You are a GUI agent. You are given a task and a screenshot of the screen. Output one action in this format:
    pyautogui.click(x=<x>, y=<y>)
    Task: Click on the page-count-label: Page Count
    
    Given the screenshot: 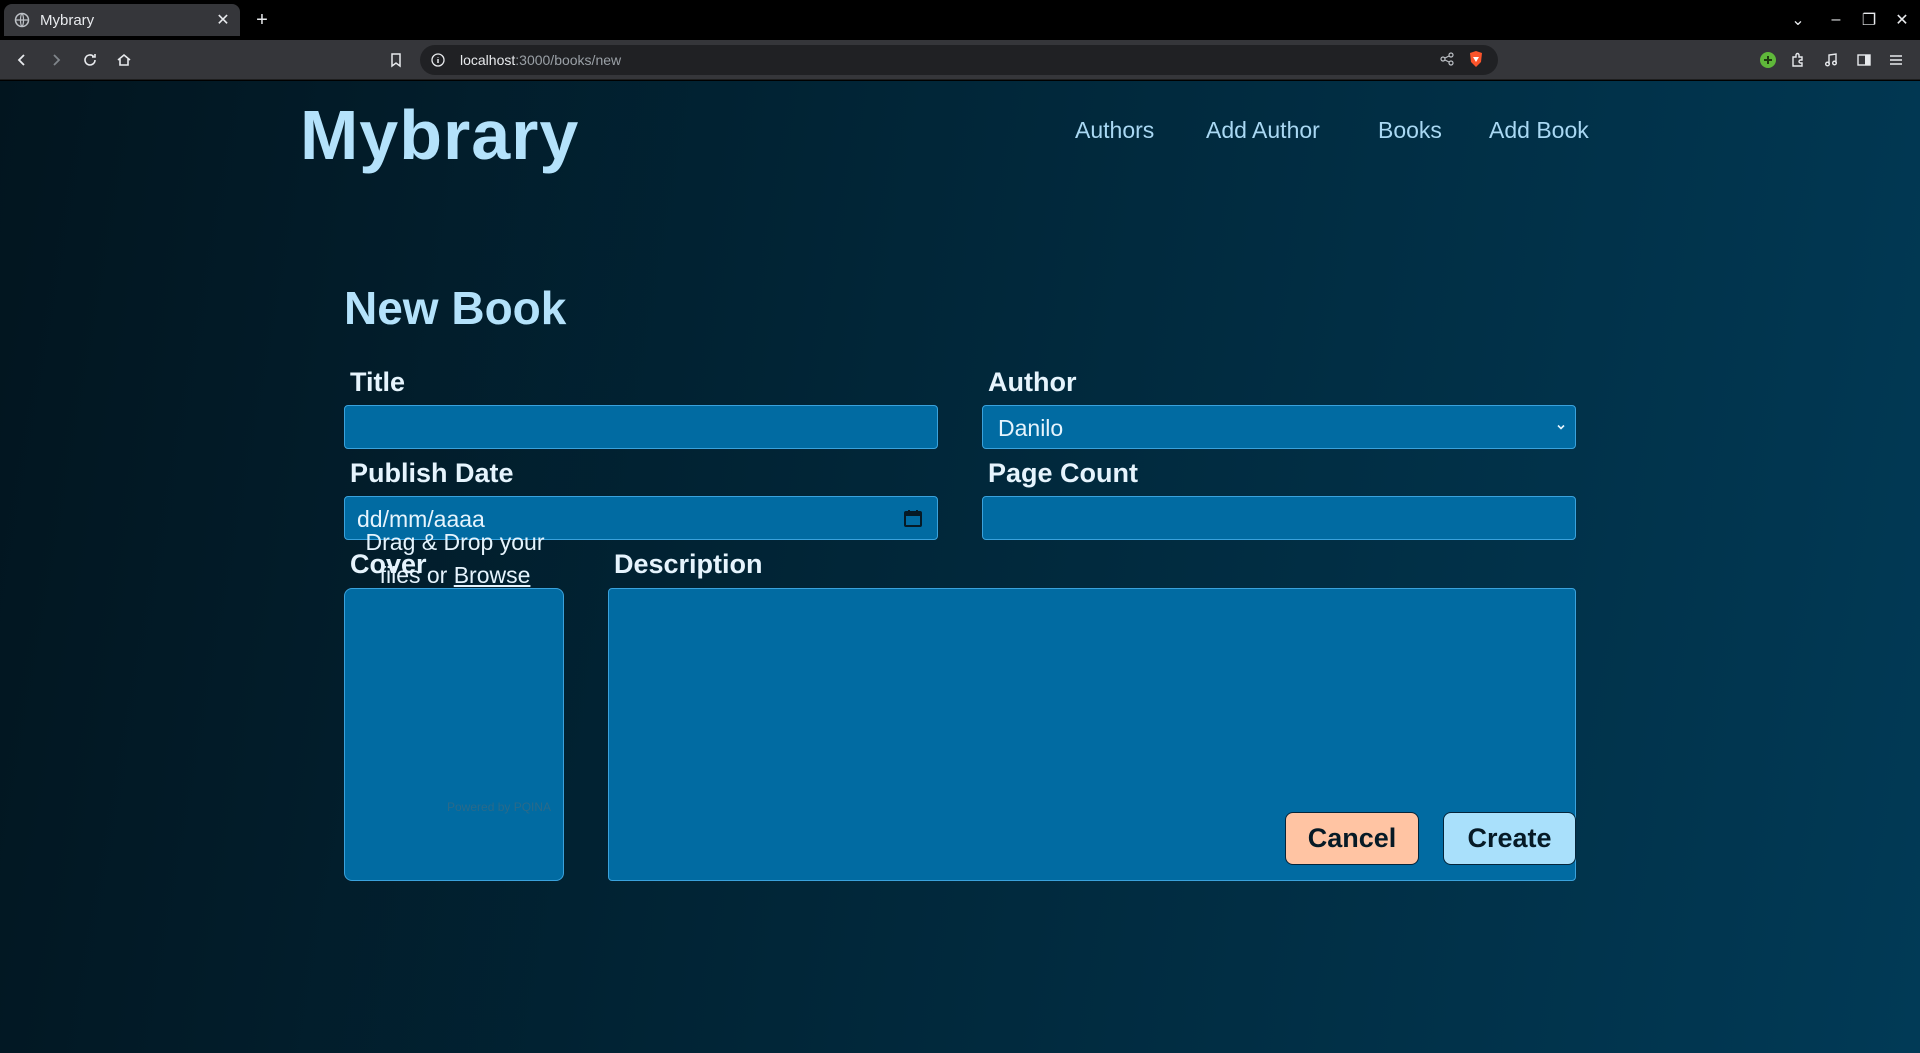 What is the action you would take?
    pyautogui.click(x=1063, y=473)
    